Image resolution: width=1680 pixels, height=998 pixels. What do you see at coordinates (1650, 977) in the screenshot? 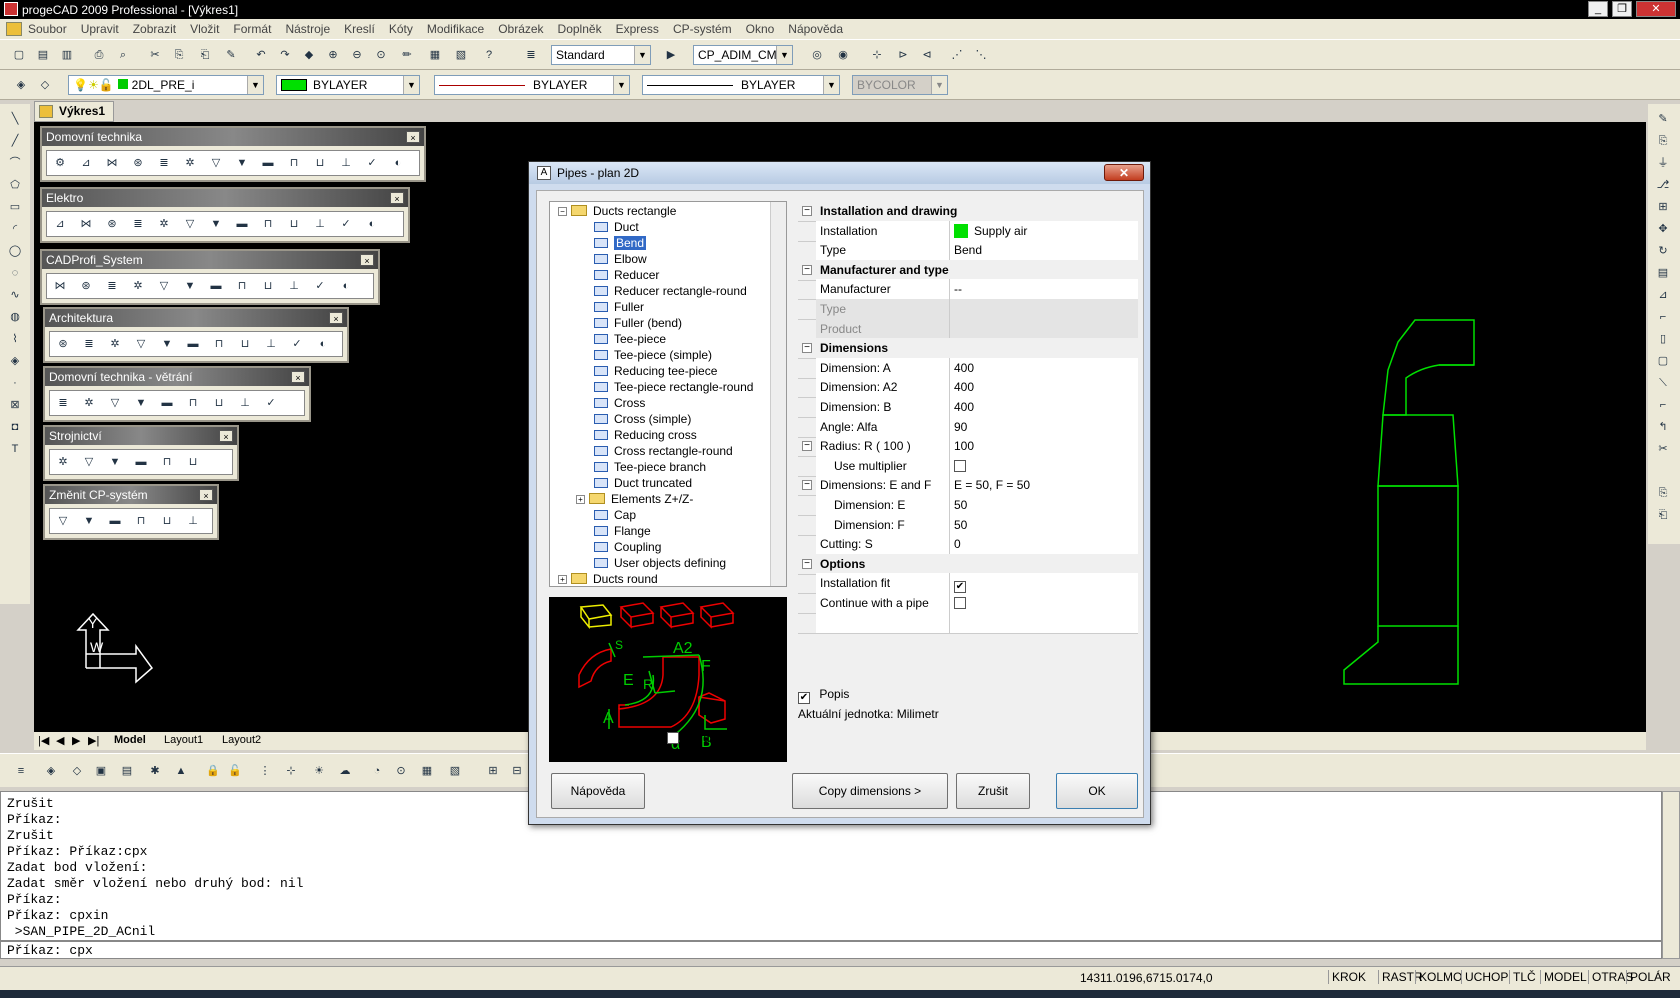
I see `status-toggle-7: POLÁR` at bounding box center [1650, 977].